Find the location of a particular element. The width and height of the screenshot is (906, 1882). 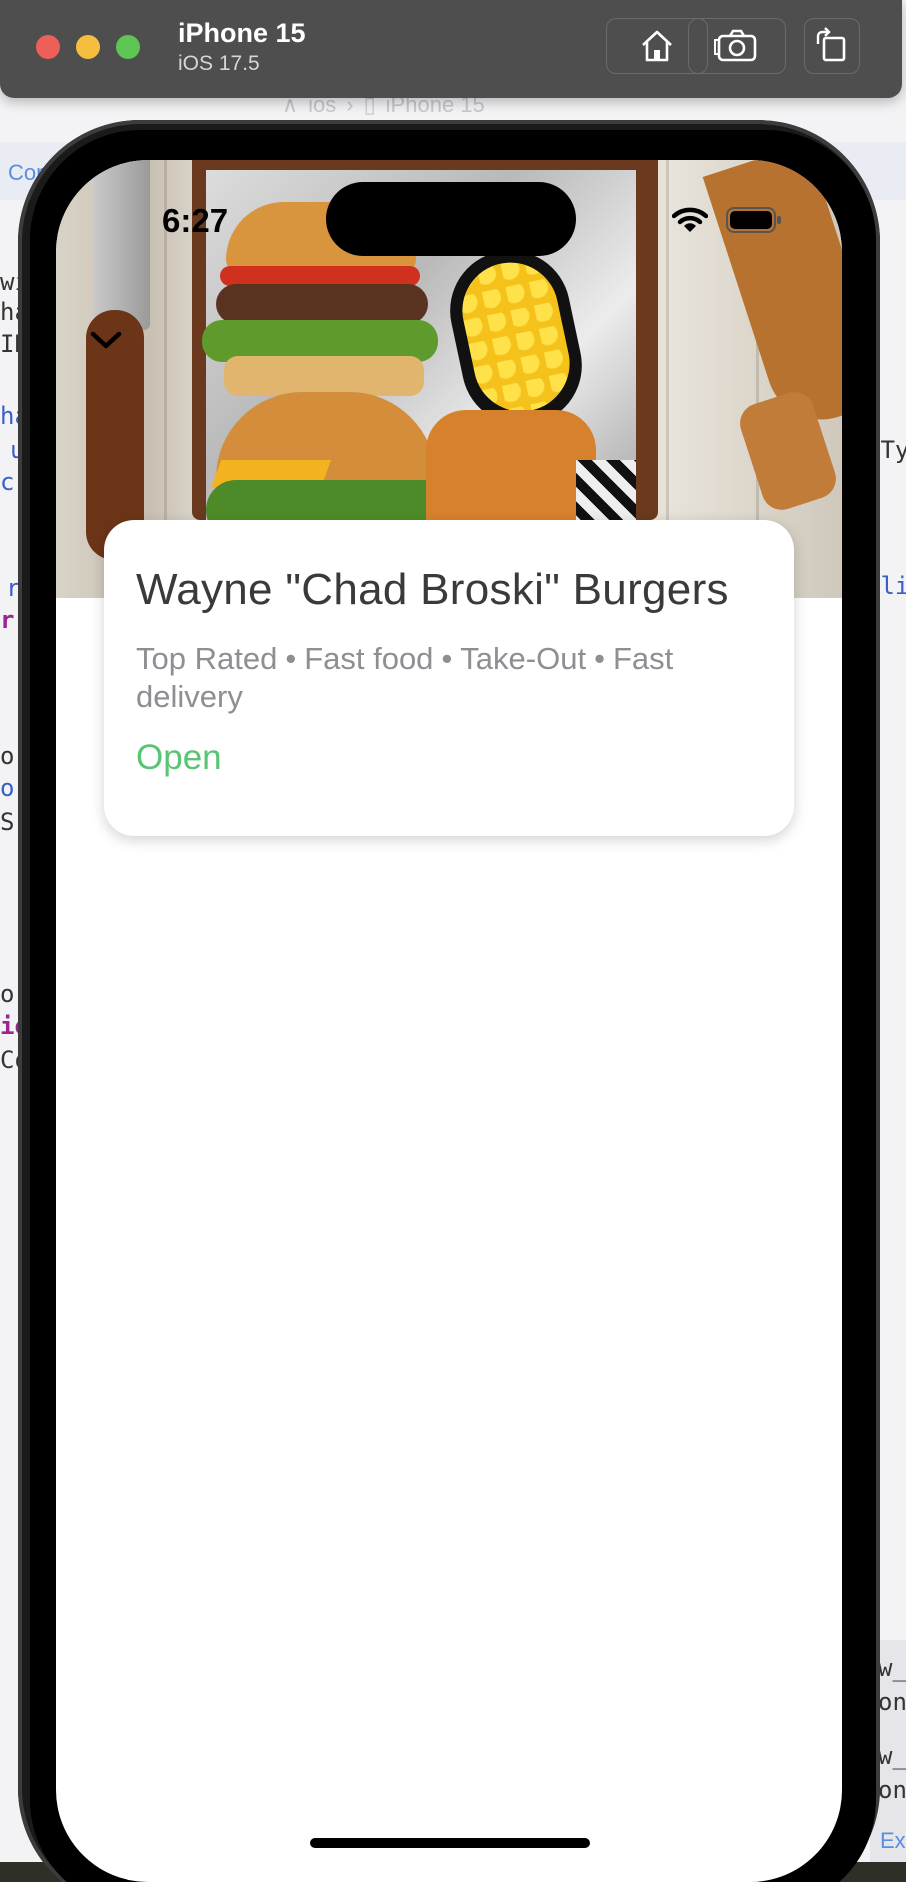

home-indicator is located at coordinates (450, 1843).